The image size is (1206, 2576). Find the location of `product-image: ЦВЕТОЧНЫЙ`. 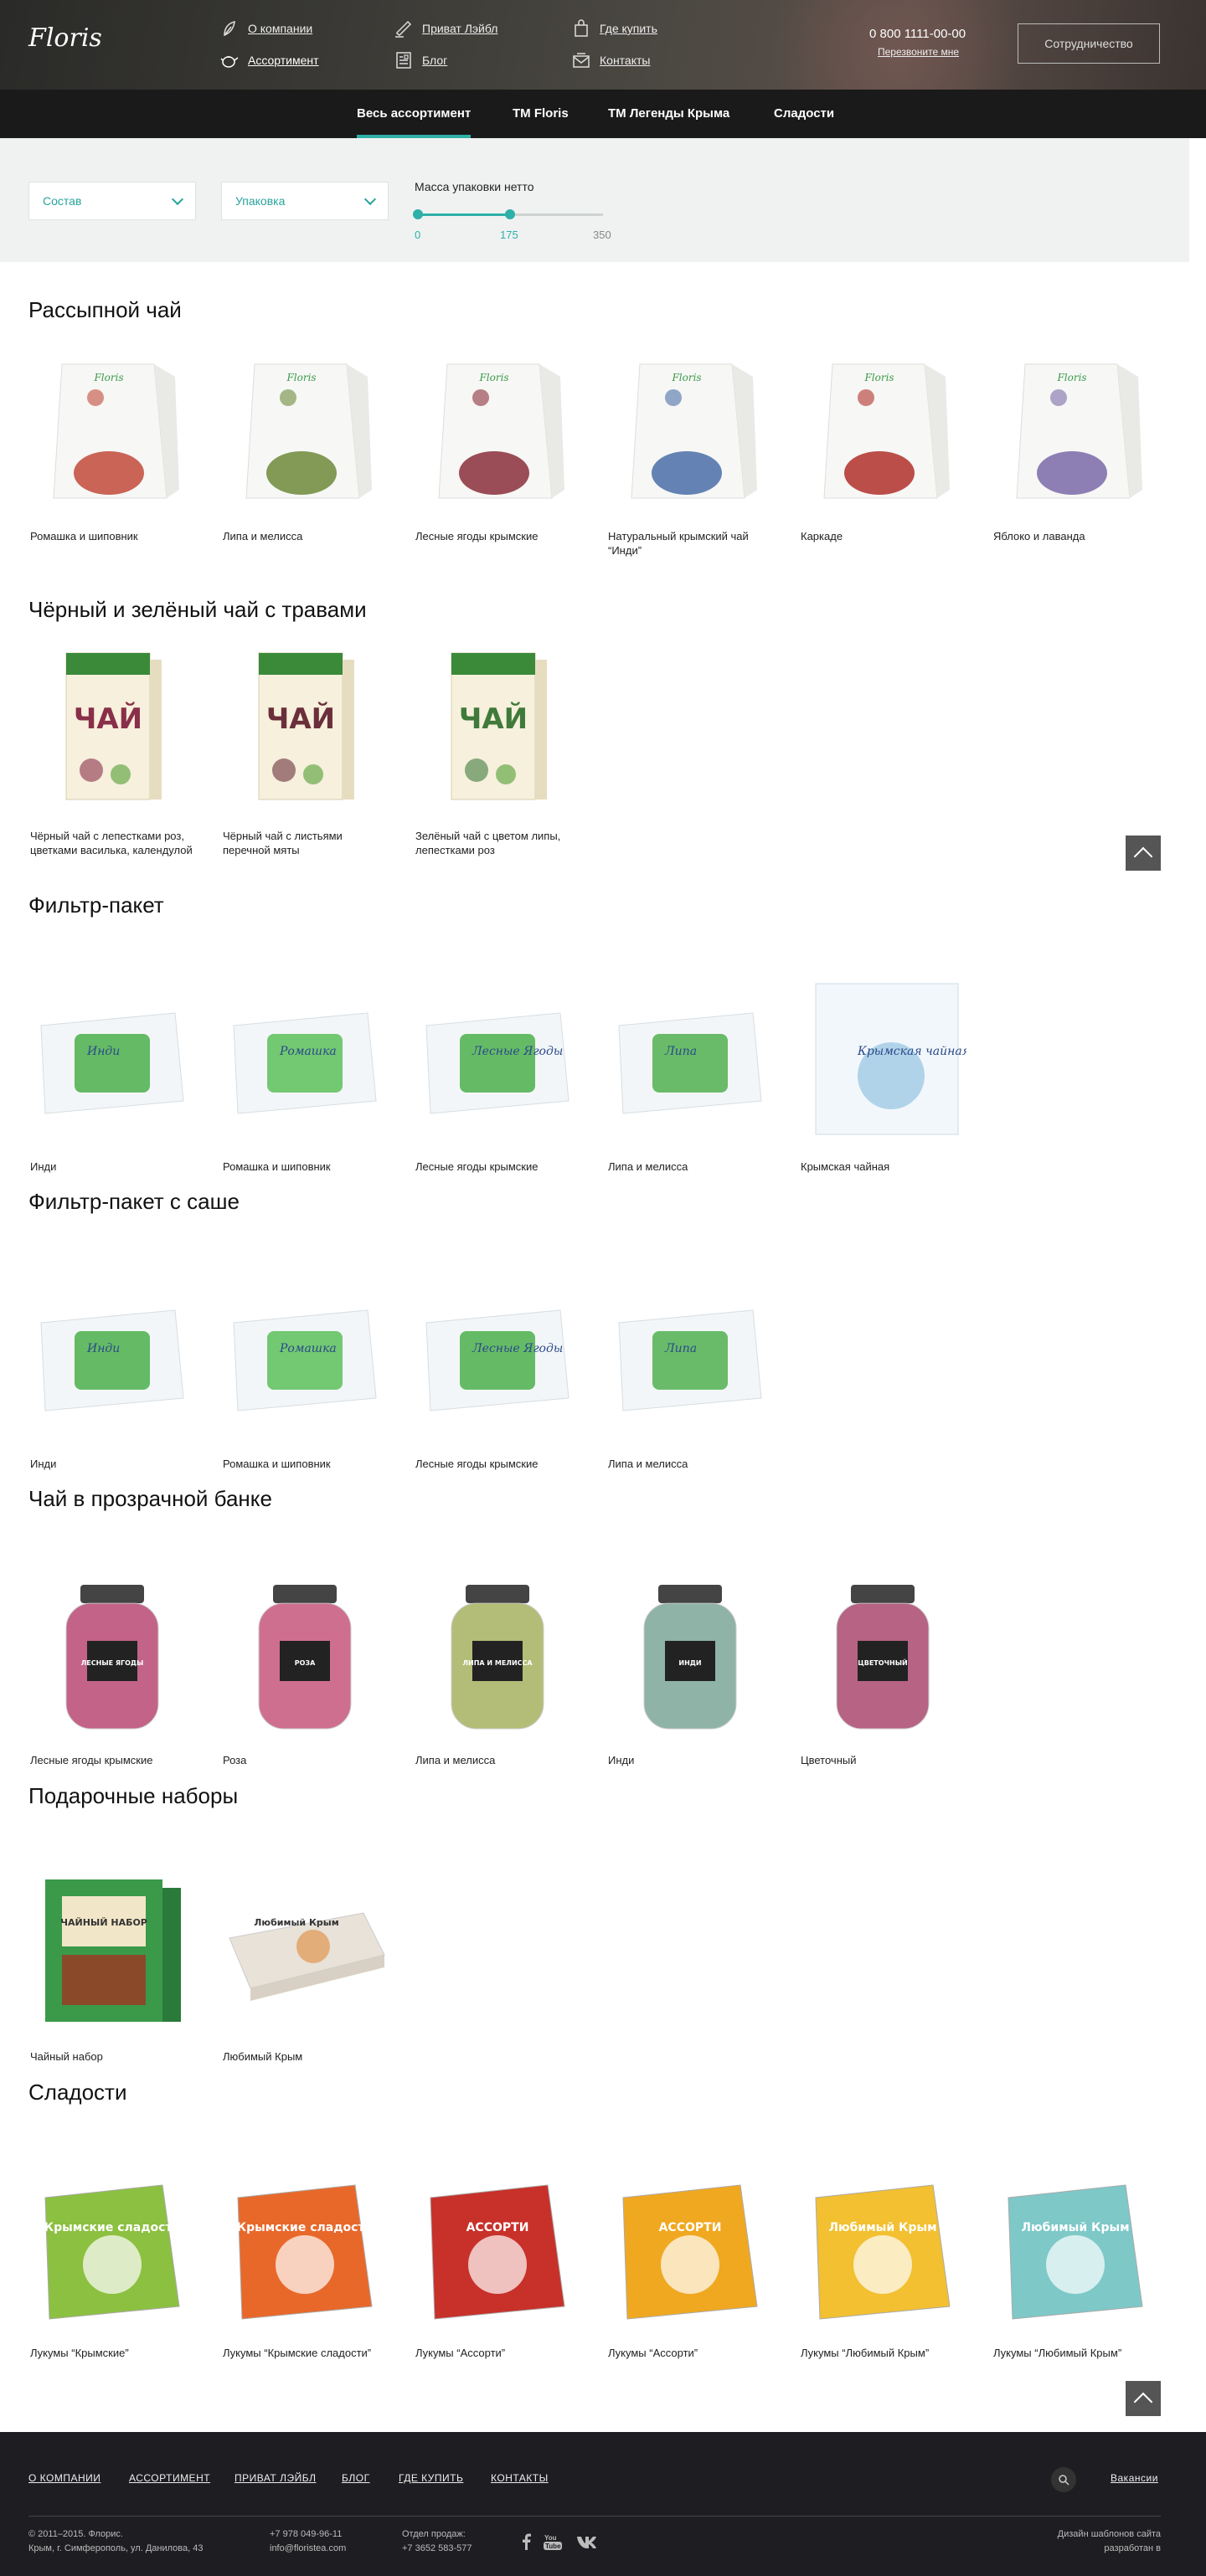

product-image: ЦВЕТОЧНЫЙ is located at coordinates (882, 1656).